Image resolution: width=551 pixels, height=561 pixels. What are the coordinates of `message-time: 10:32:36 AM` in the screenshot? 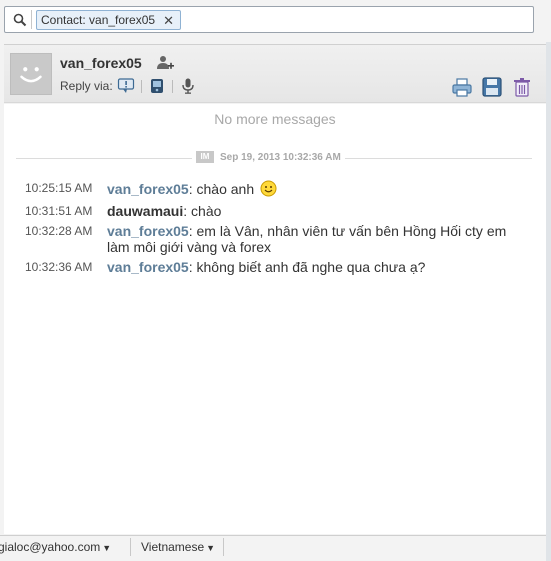 It's located at (59, 267).